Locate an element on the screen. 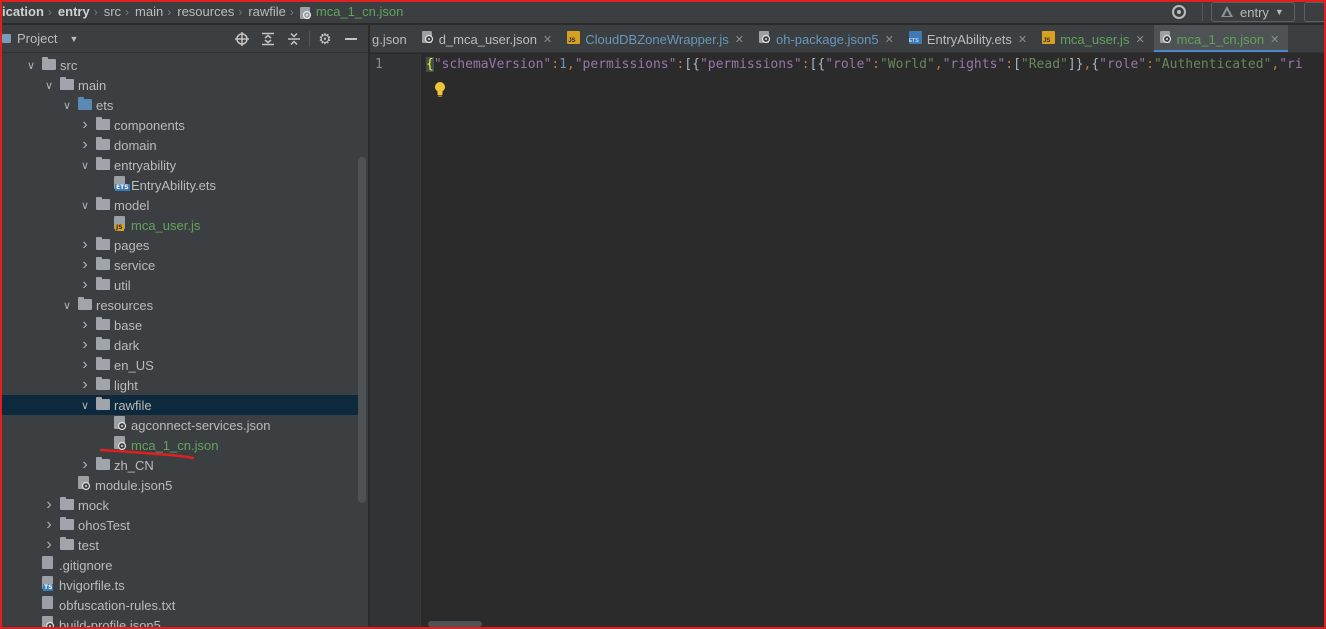 The image size is (1326, 629). tree-scrollbar is located at coordinates (362, 330).